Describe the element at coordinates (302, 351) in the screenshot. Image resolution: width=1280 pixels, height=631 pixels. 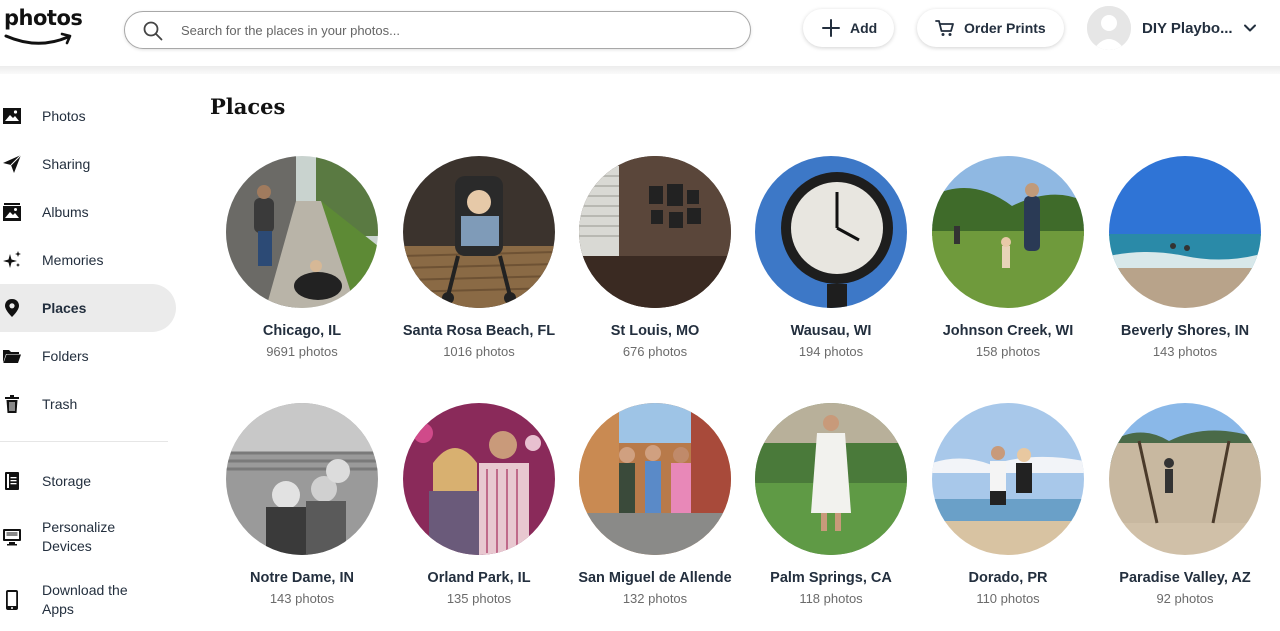
I see `place-photo-count: 9691 photos` at that location.